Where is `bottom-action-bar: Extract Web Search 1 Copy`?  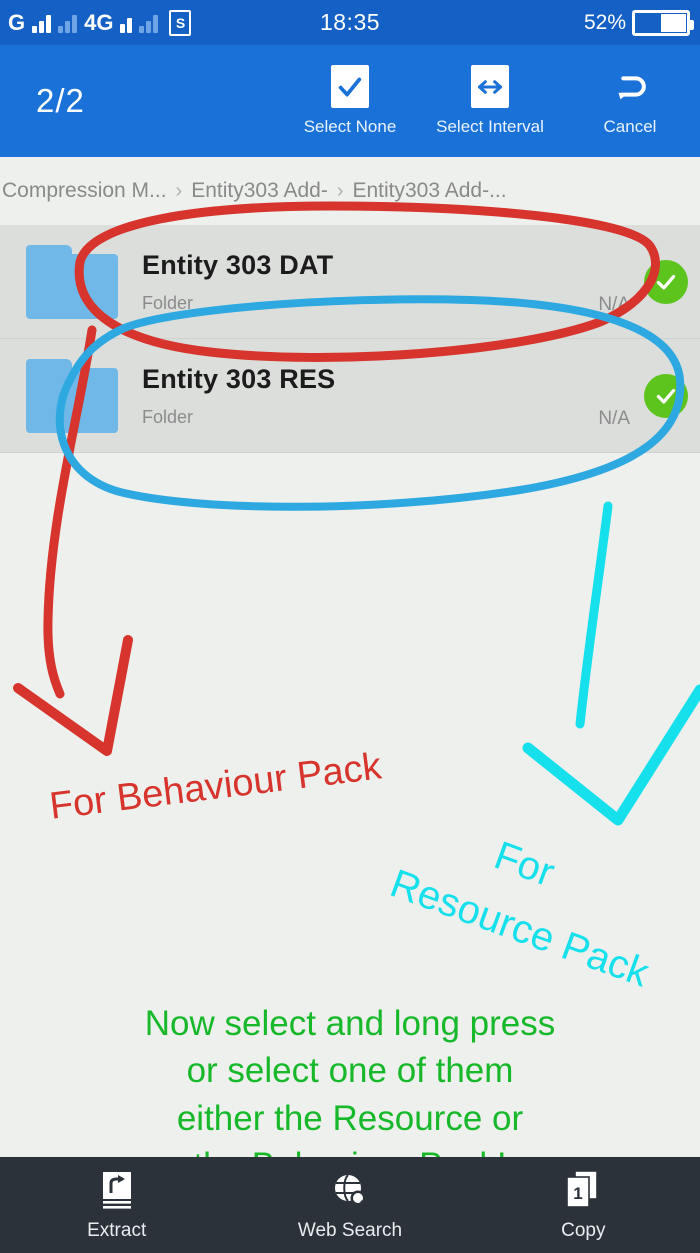
bottom-action-bar: Extract Web Search 1 Copy is located at coordinates (350, 1205).